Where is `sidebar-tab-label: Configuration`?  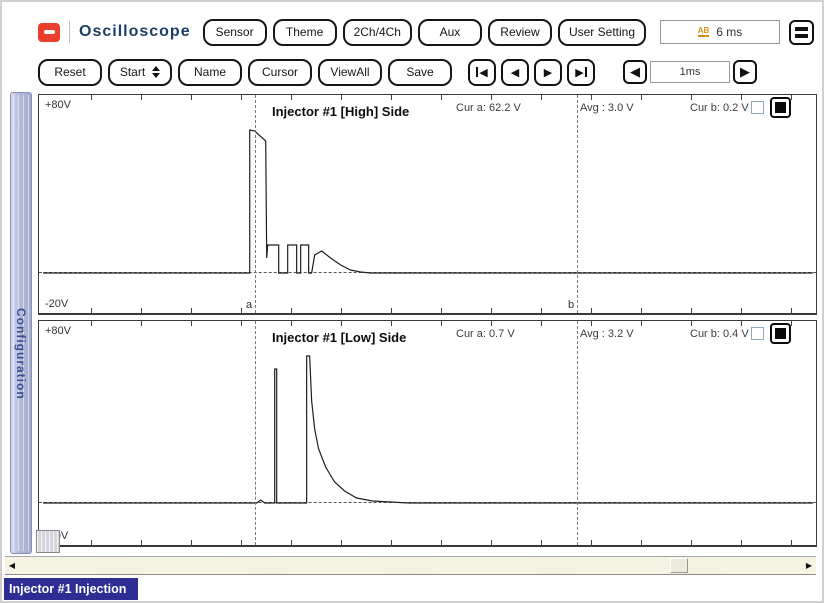 sidebar-tab-label: Configuration is located at coordinates (21, 354).